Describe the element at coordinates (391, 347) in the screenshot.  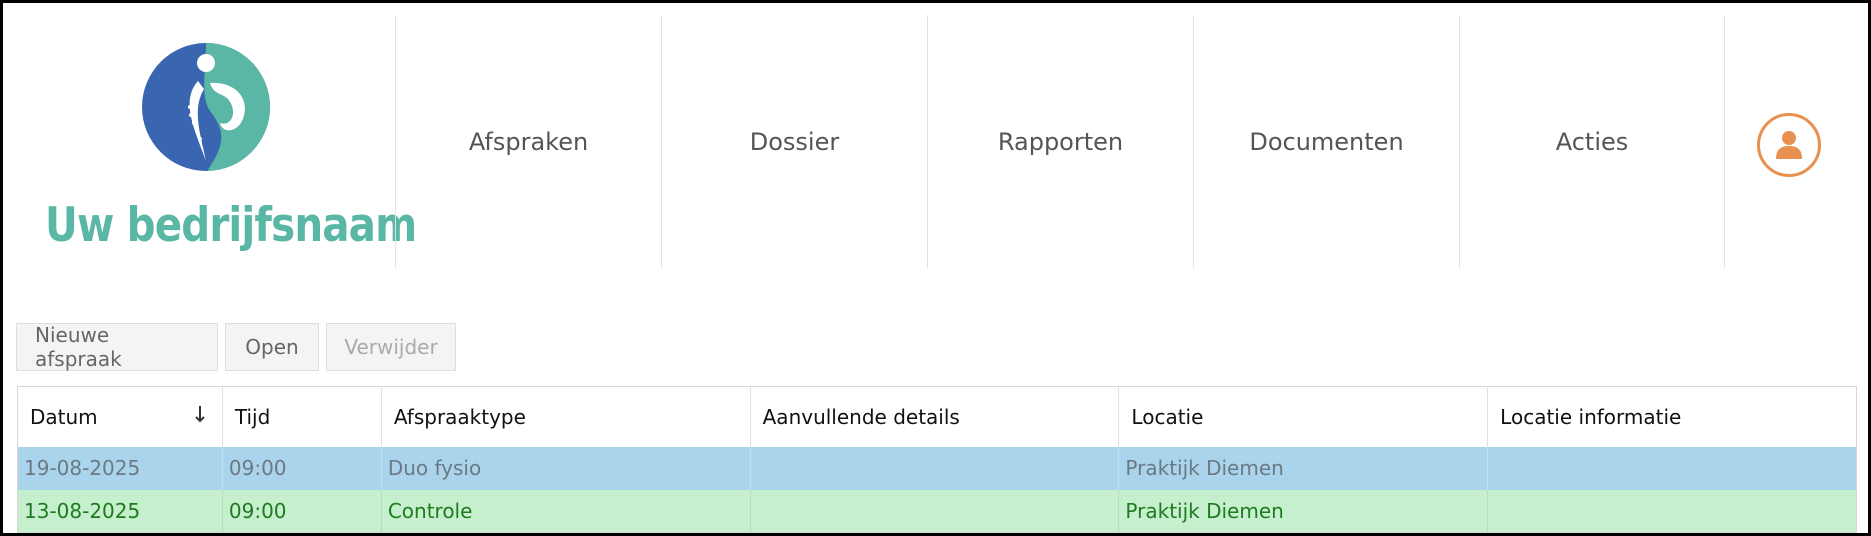
I see `delete-button: Verwijder` at that location.